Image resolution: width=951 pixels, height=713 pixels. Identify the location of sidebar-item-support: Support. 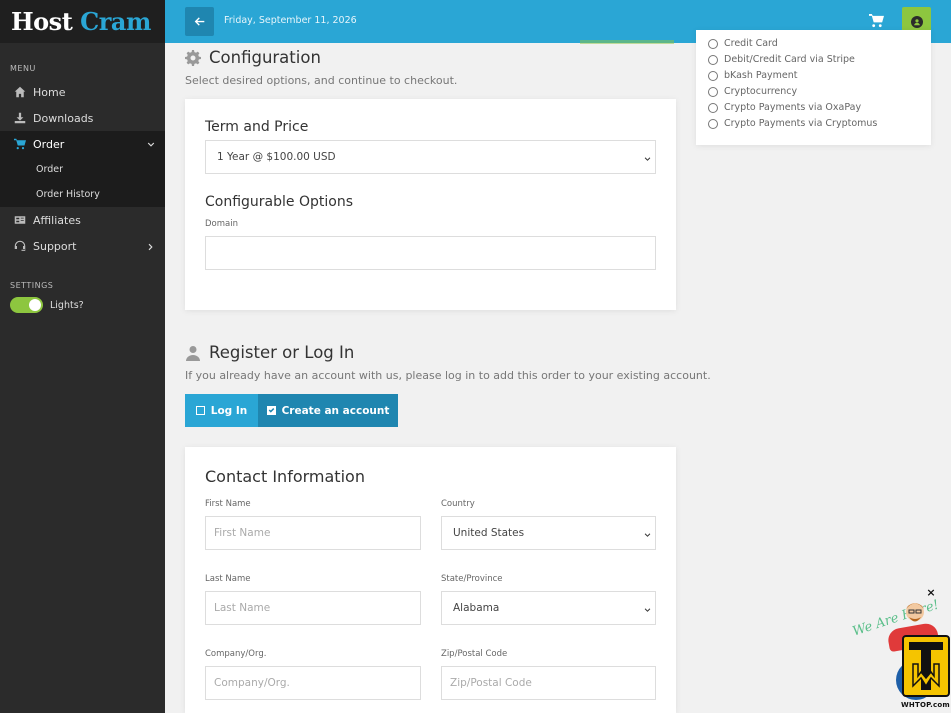
(82, 246).